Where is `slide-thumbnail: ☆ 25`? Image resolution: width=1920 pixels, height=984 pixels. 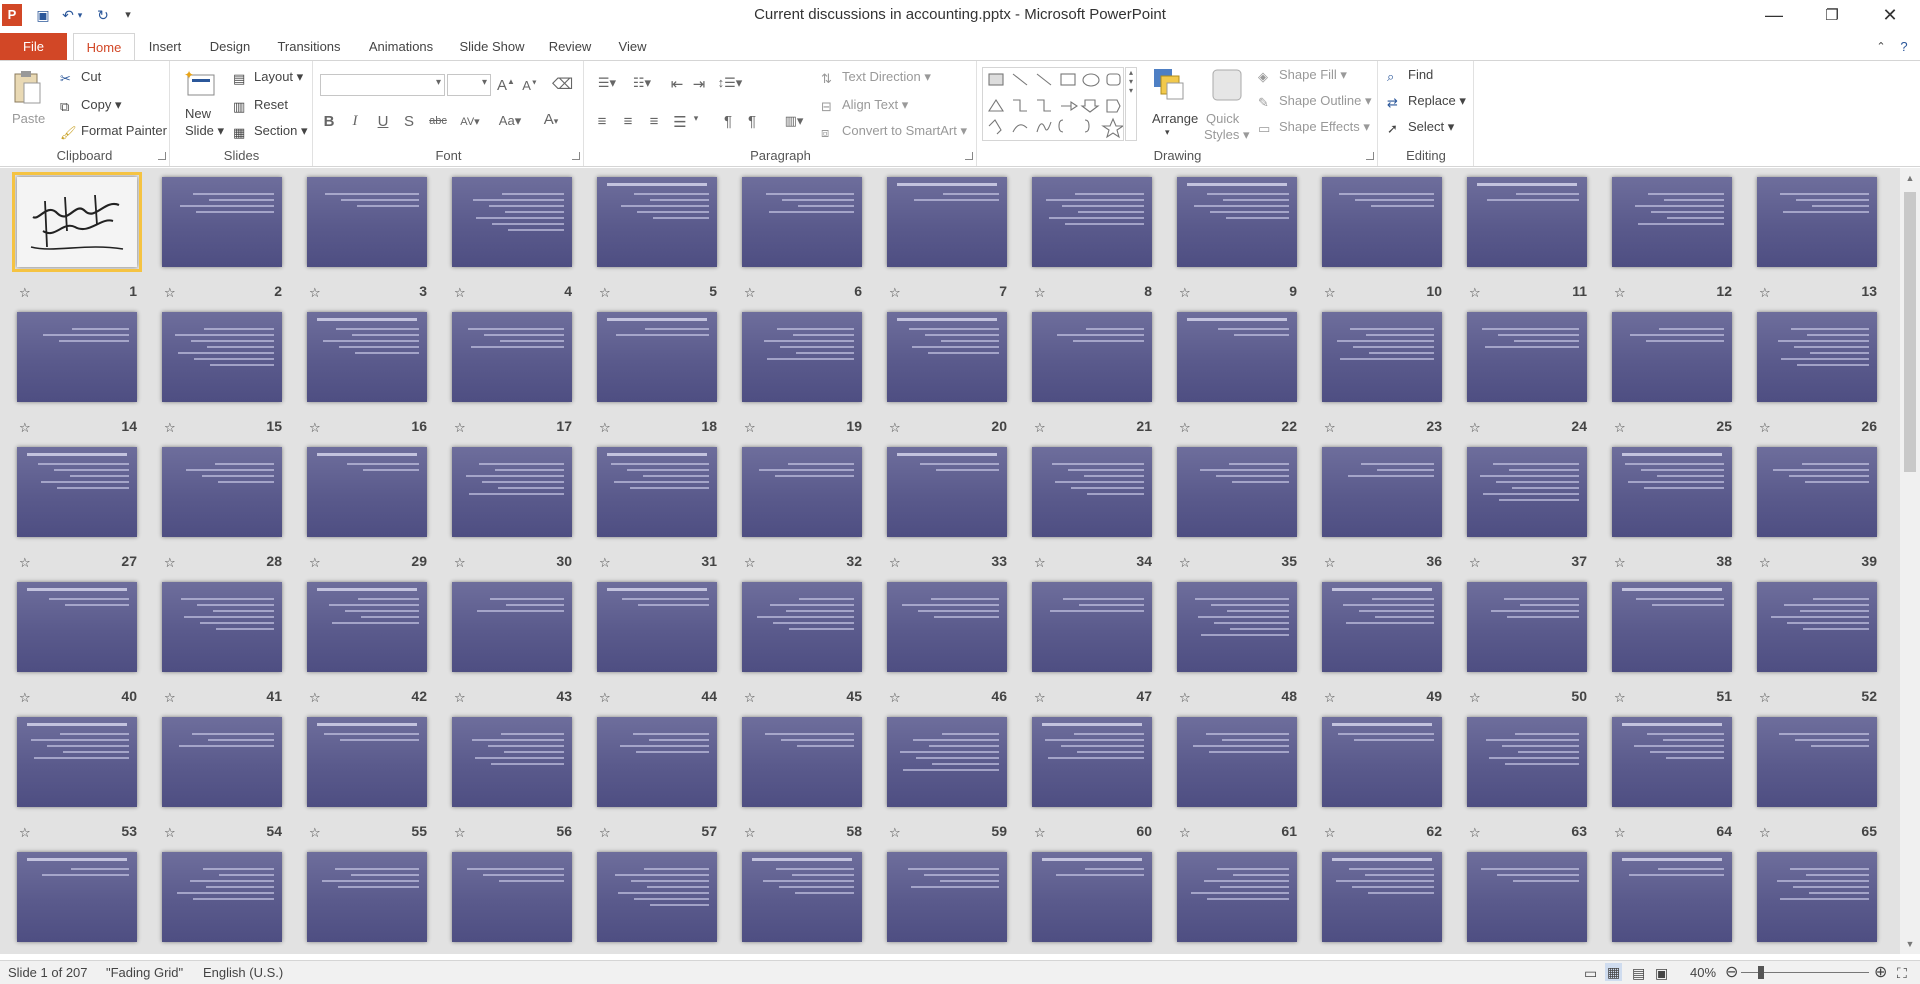
slide-thumbnail: ☆ 25 is located at coordinates (1672, 373).